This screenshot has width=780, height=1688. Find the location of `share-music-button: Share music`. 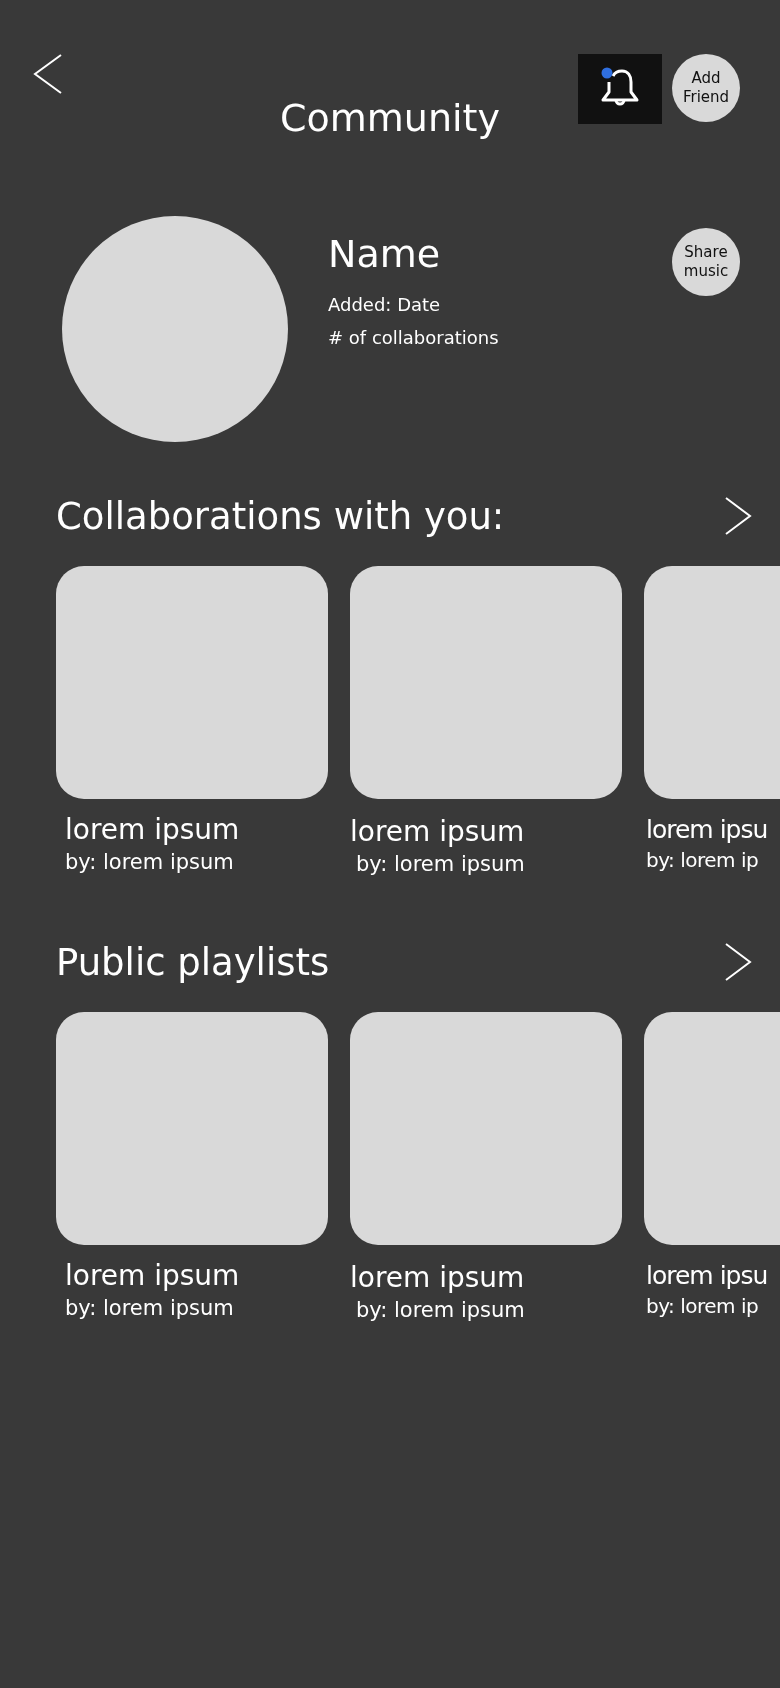

share-music-button: Share music is located at coordinates (706, 262).